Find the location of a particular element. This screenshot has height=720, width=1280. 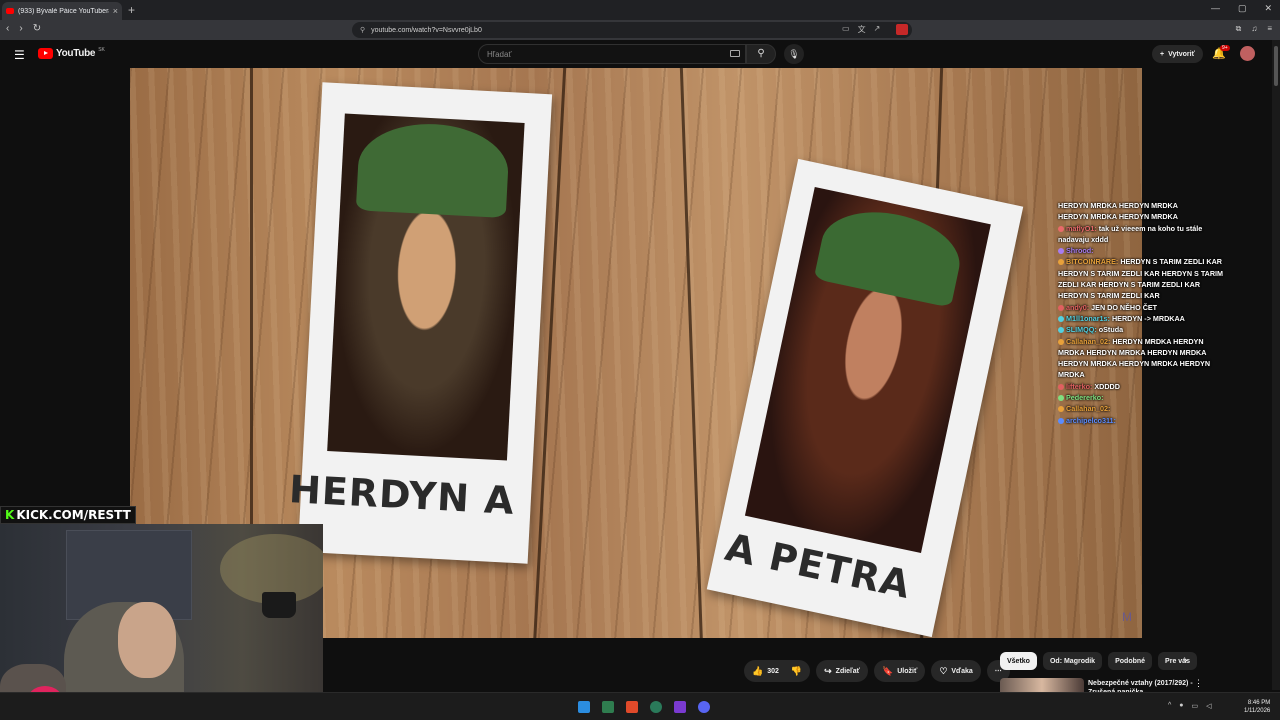

taskbar-clock: 8:46 PM 1/11/2026 is located at coordinates (1257, 707).